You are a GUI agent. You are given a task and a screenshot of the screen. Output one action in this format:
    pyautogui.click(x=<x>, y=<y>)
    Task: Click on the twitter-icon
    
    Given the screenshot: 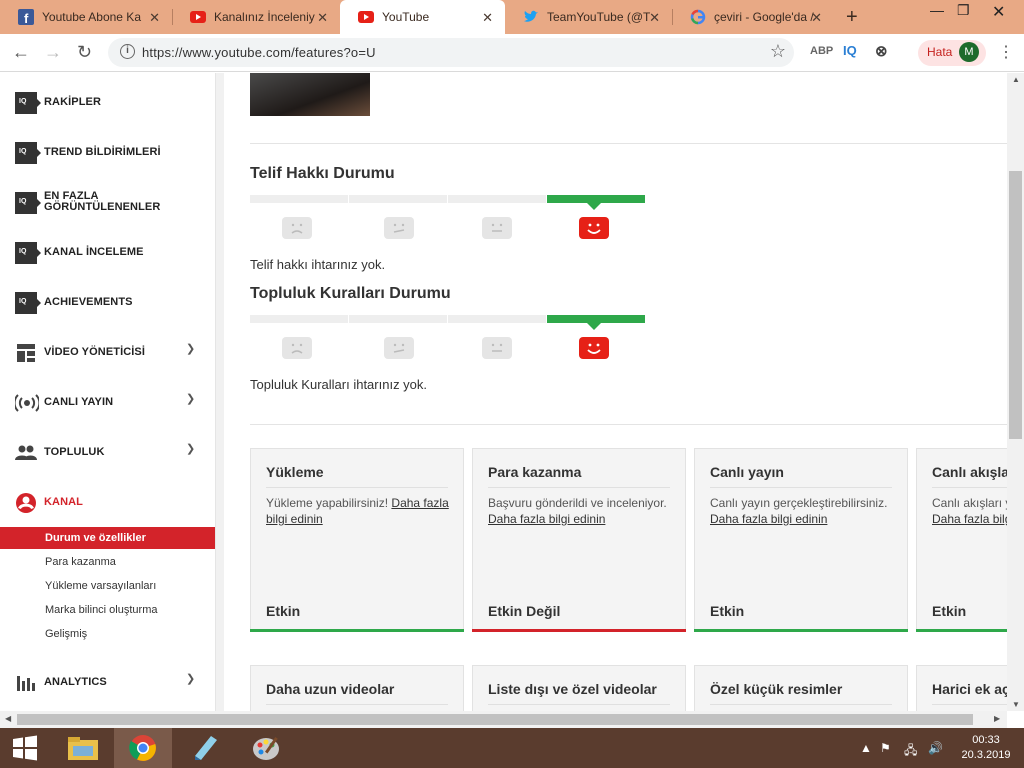 What is the action you would take?
    pyautogui.click(x=531, y=17)
    